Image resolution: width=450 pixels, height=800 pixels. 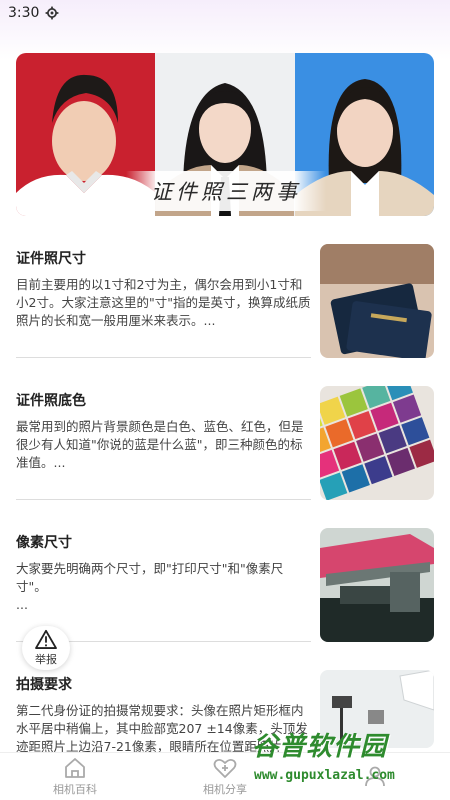 I want to click on report-label: 举报, so click(x=46, y=659).